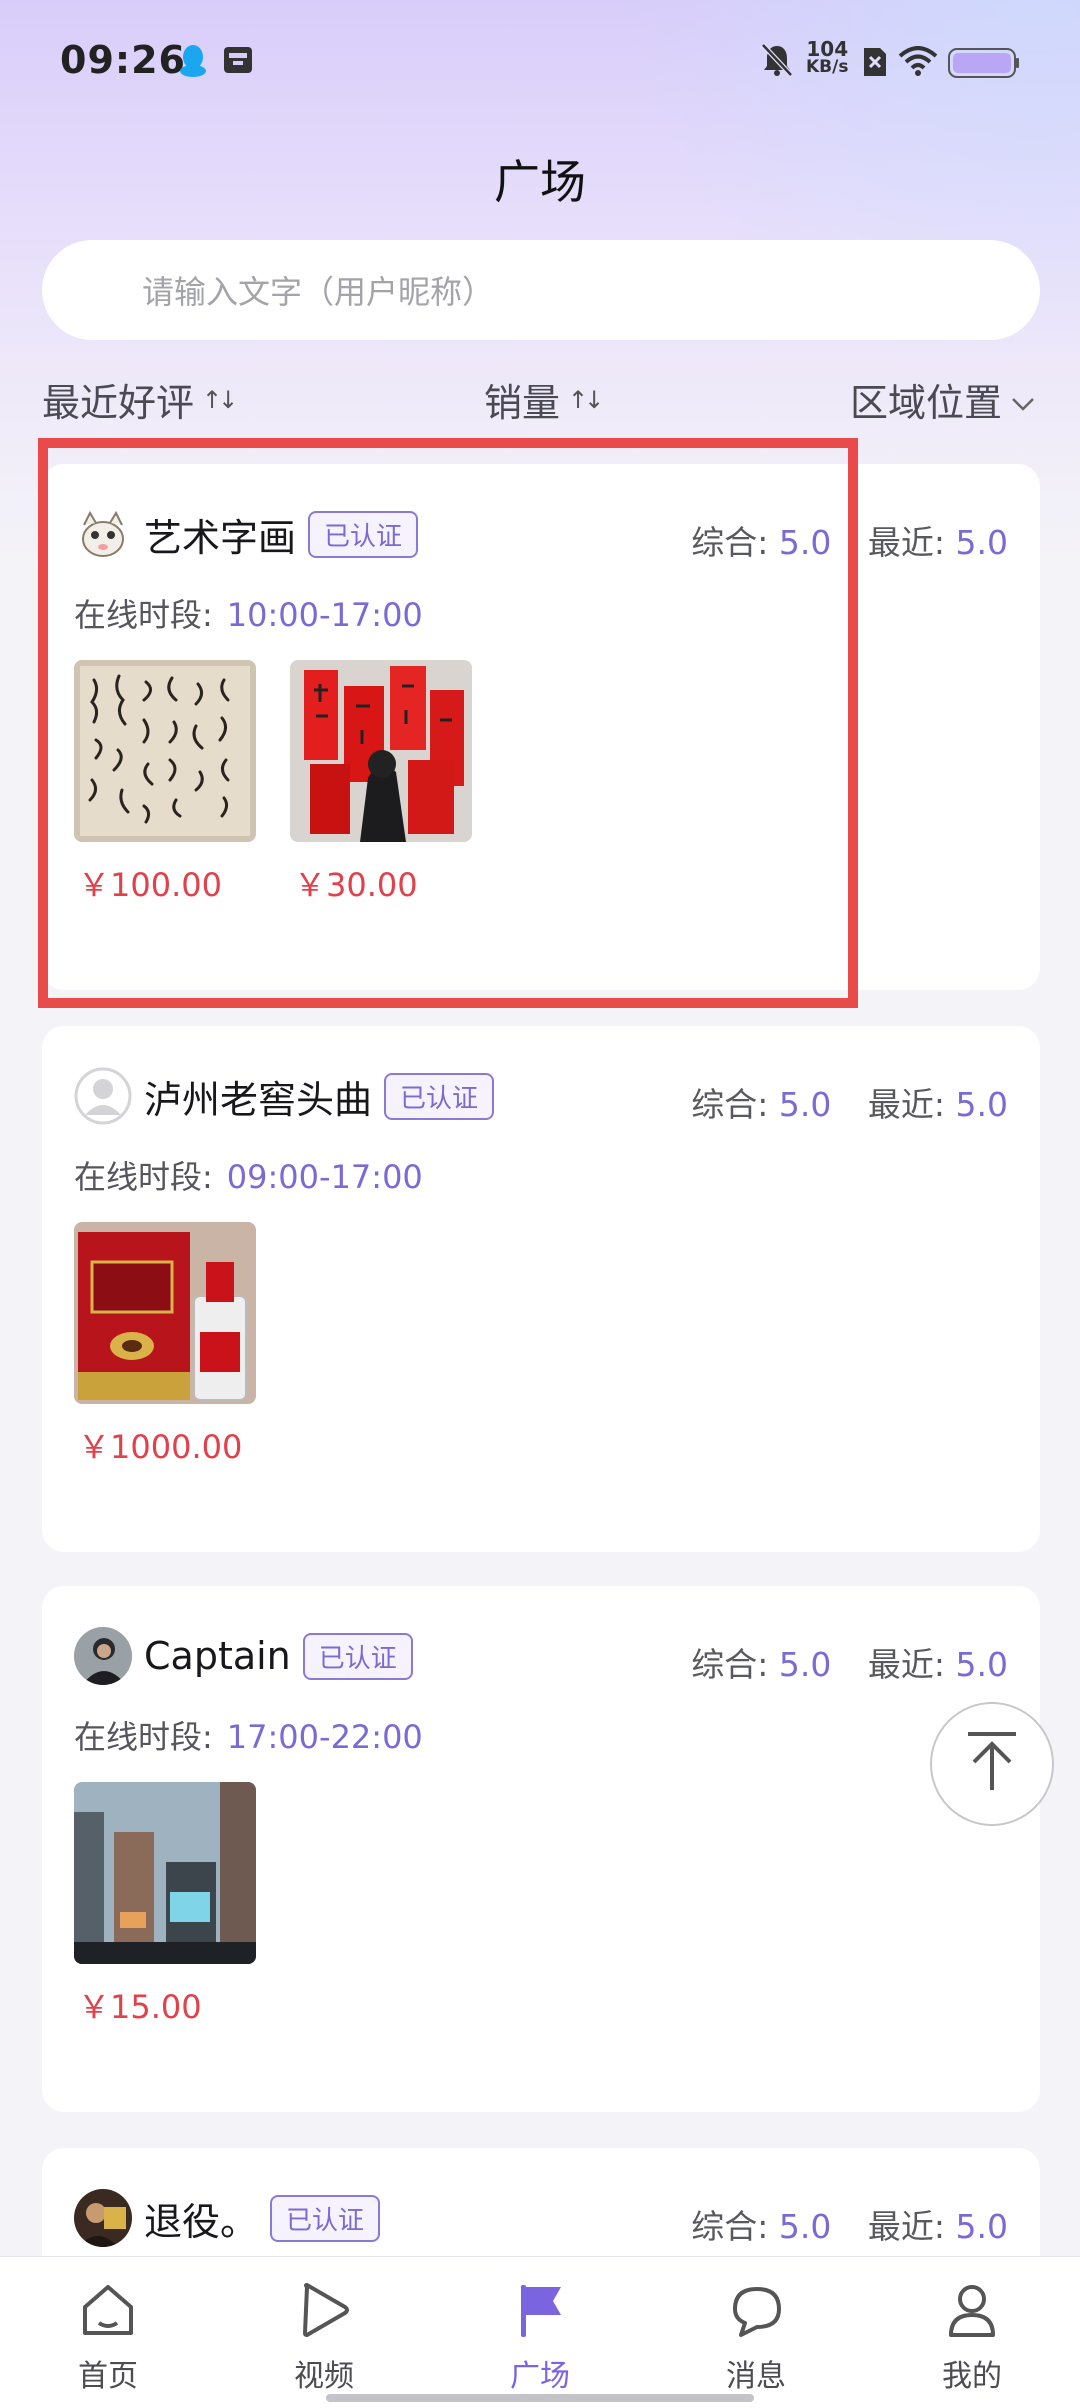  I want to click on filter-region-label: 区域位置, so click(926, 403).